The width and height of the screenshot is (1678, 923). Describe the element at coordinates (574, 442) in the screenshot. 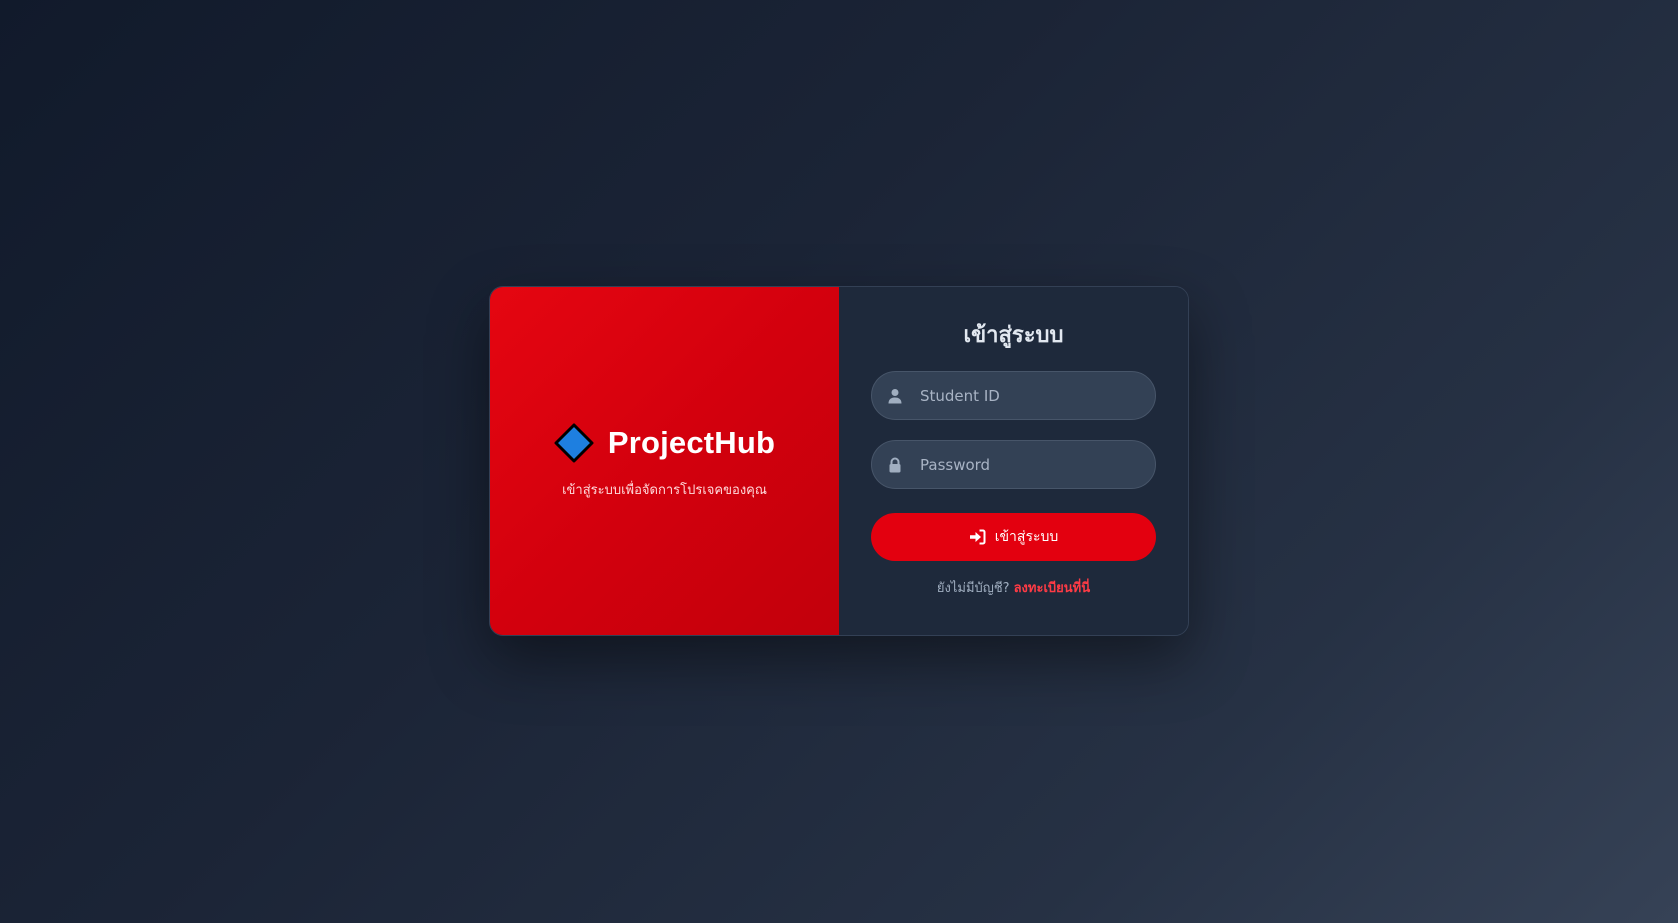

I see `blue-diamond-icon` at that location.